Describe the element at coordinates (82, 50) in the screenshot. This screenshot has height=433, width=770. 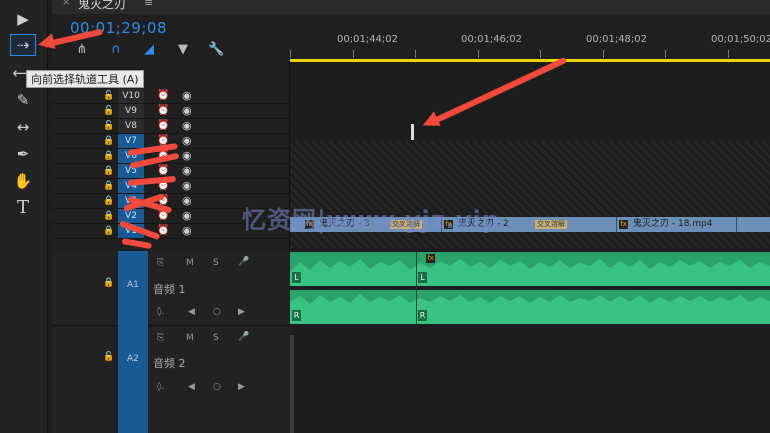
I see `nest-icon: ⋔` at that location.